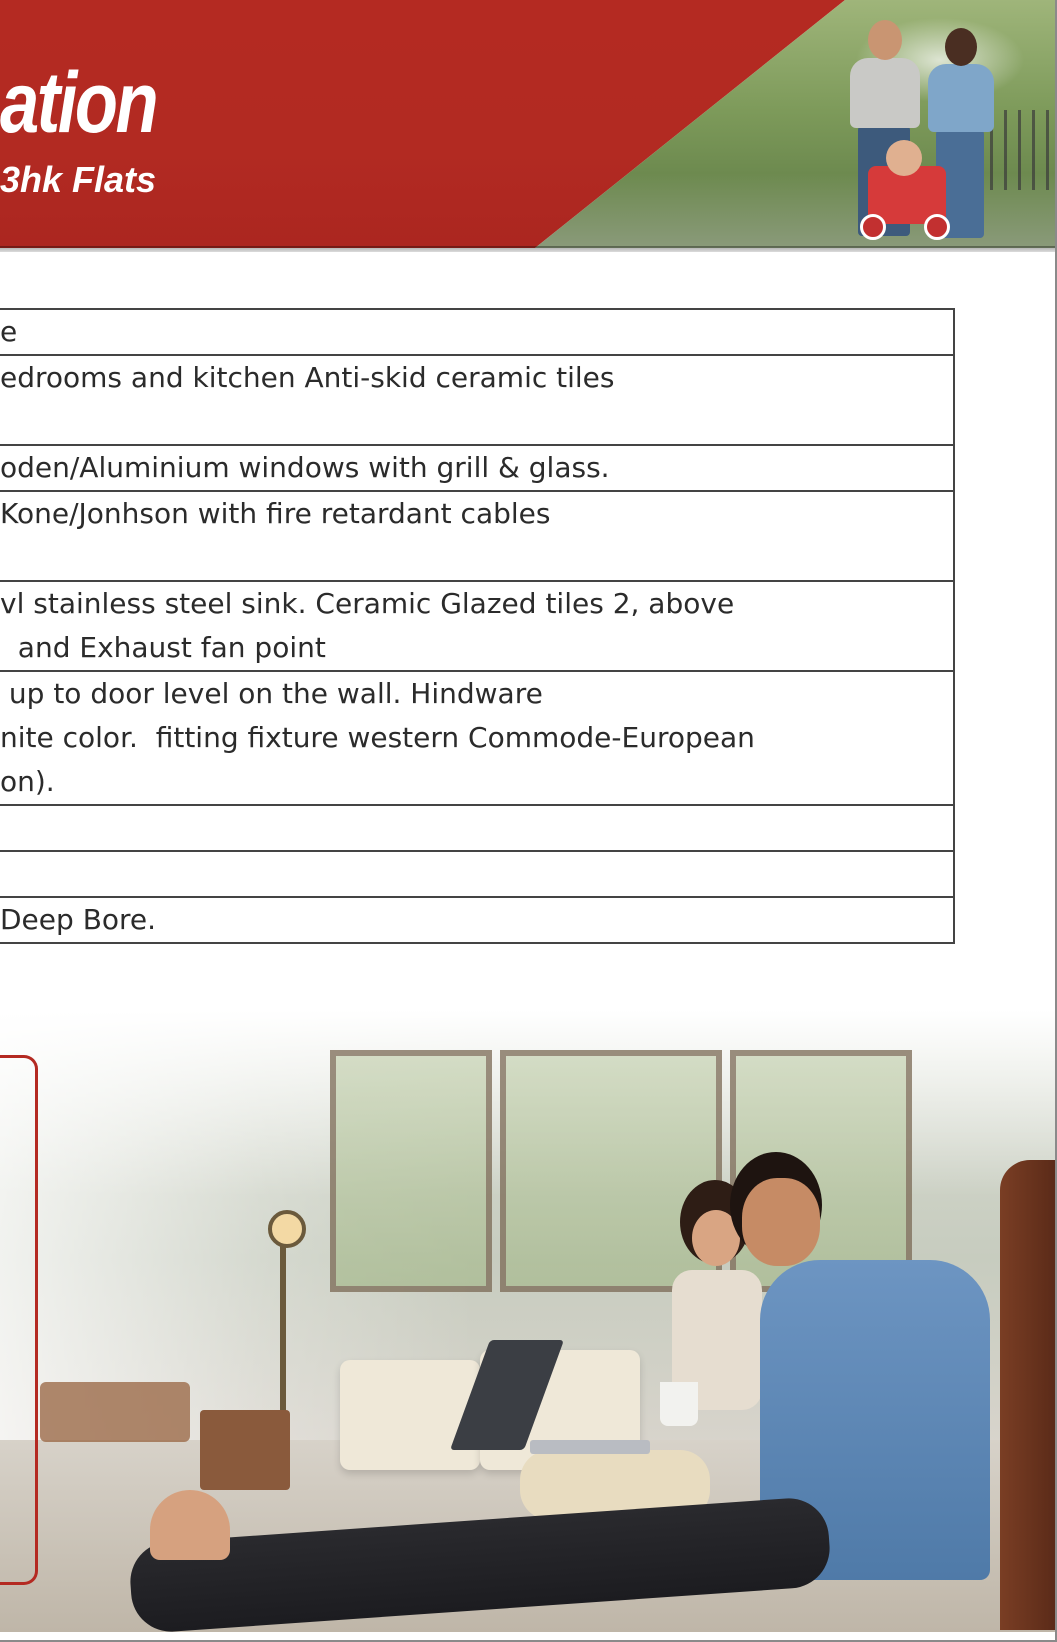  What do you see at coordinates (275, 513) in the screenshot?
I see `row-text-line: Kone/Jonhson with fire retardant cables` at bounding box center [275, 513].